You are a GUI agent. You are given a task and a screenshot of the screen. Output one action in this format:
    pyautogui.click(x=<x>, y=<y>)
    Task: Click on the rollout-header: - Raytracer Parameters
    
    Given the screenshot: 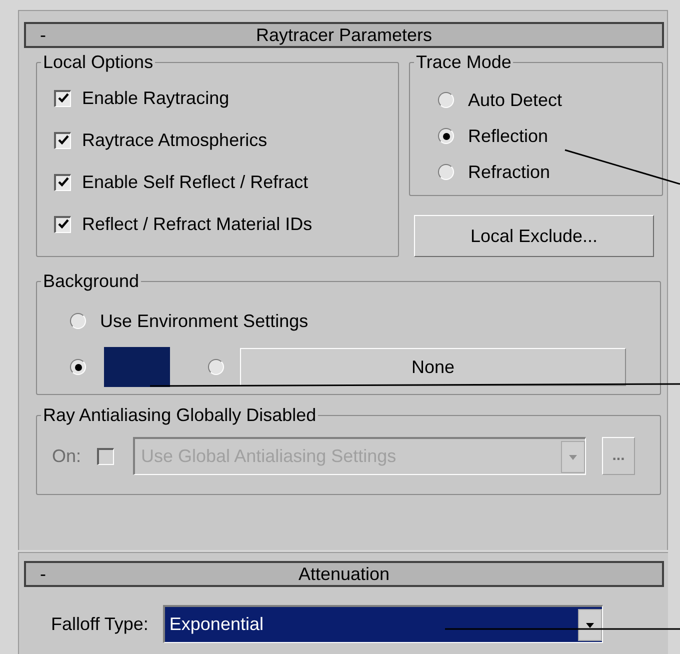 What is the action you would take?
    pyautogui.click(x=344, y=35)
    